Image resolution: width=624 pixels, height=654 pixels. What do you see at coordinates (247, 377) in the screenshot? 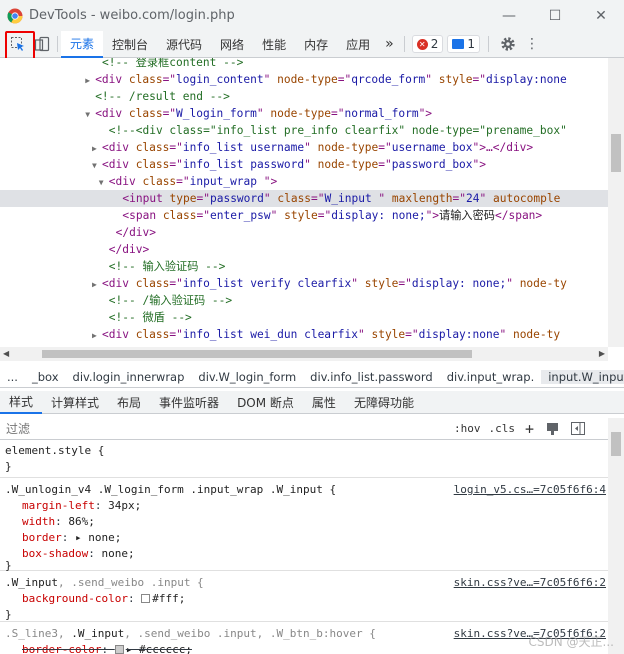
I see `breadcrumb-item: div.W_login_form` at bounding box center [247, 377].